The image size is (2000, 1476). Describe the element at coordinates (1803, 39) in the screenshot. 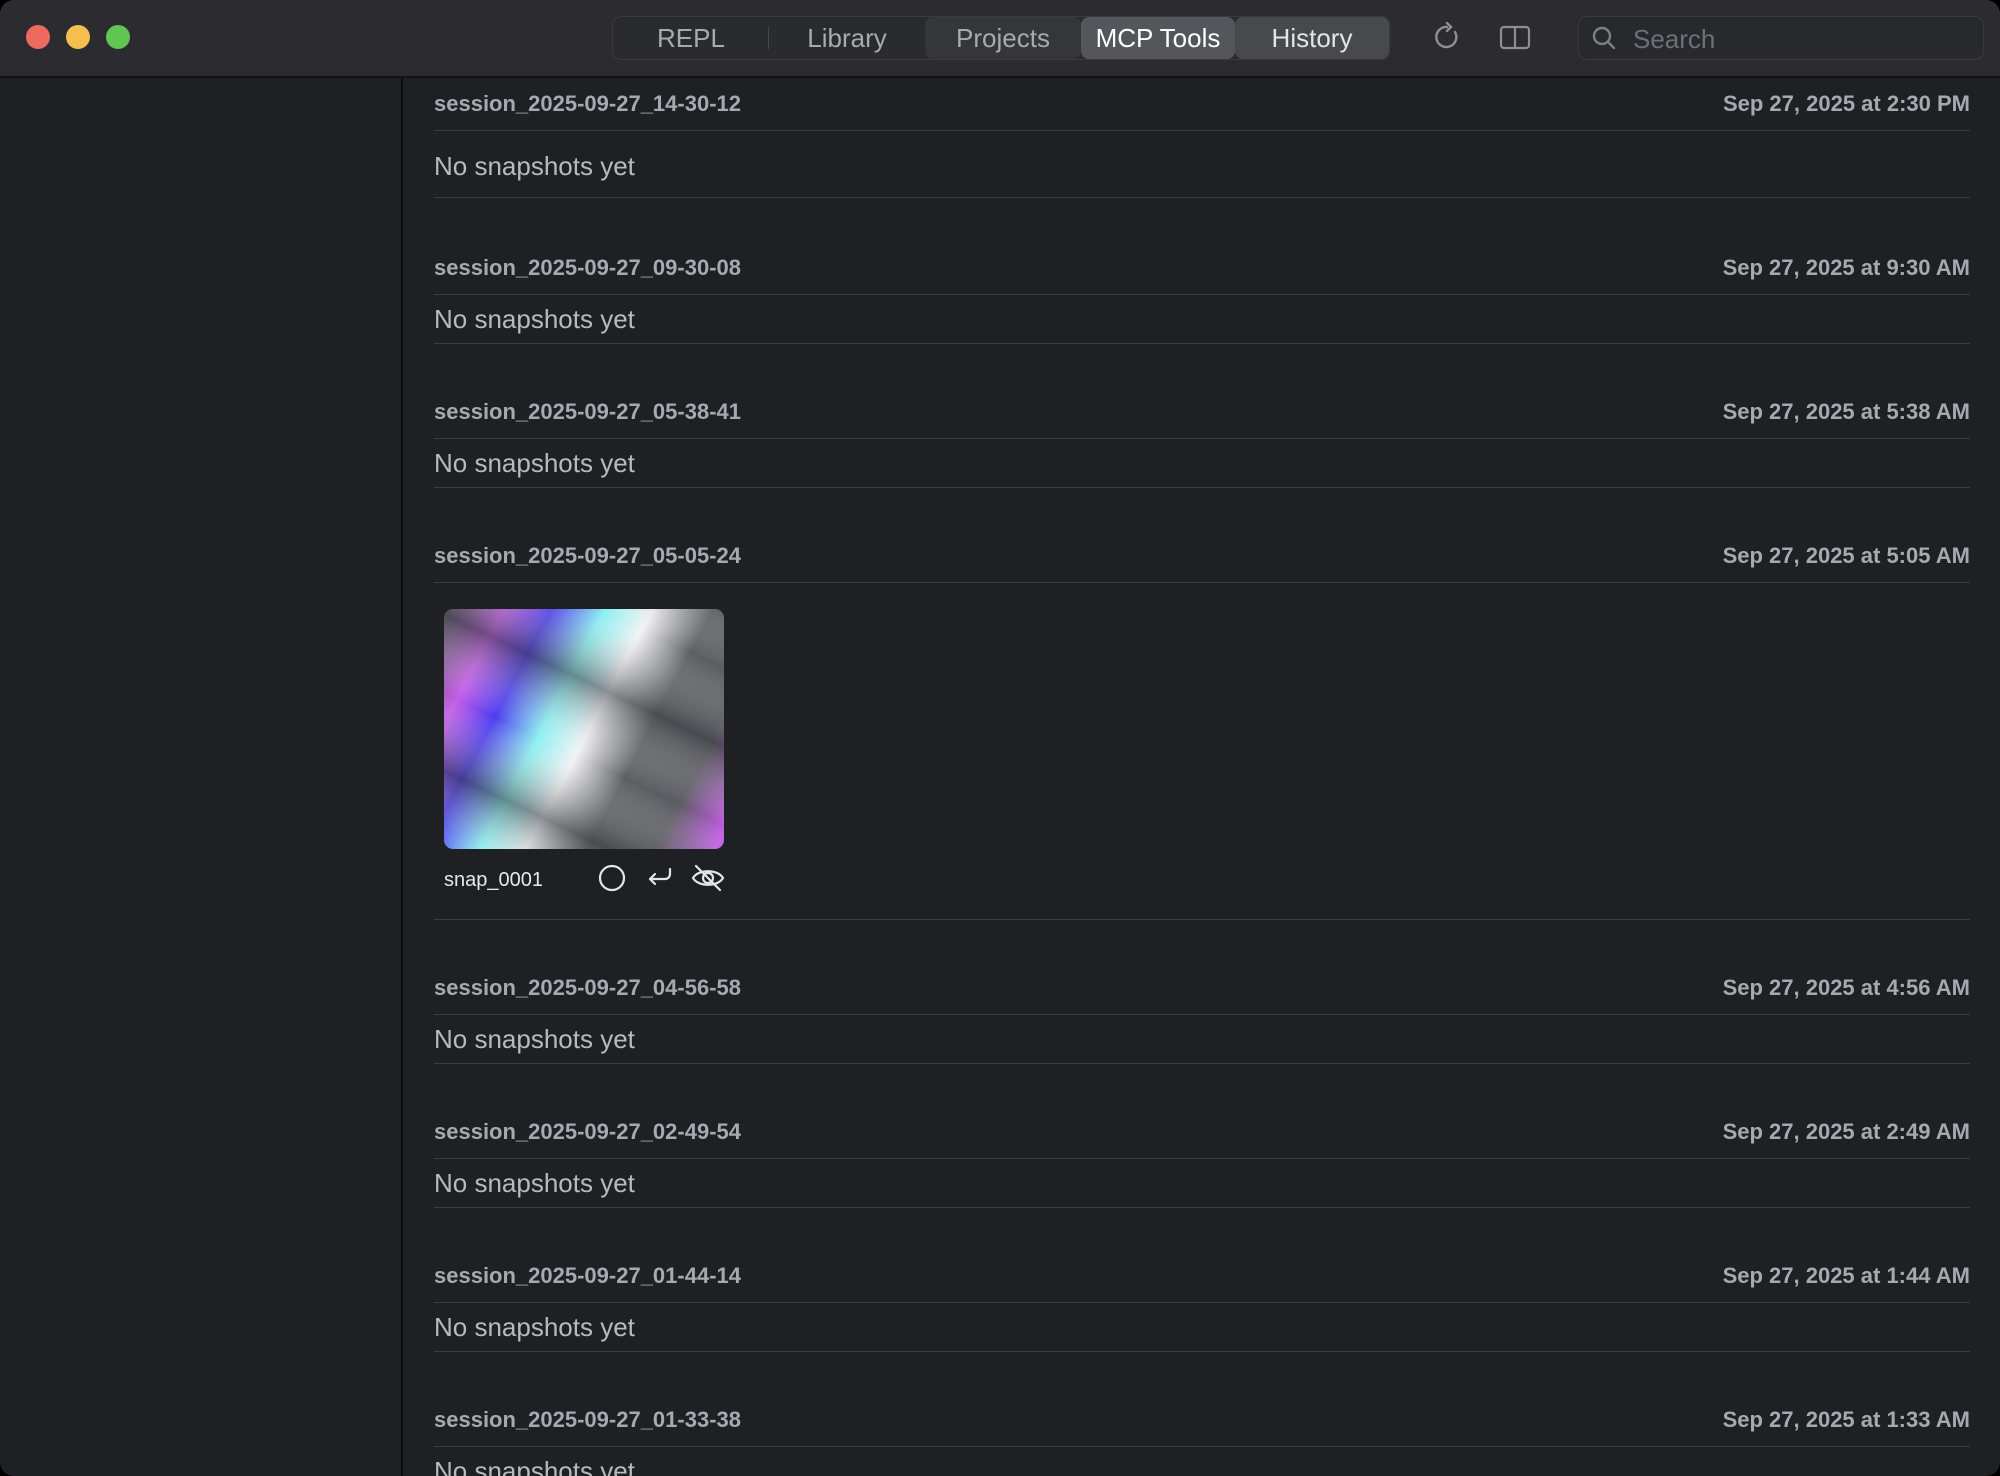

I see `search-input` at that location.